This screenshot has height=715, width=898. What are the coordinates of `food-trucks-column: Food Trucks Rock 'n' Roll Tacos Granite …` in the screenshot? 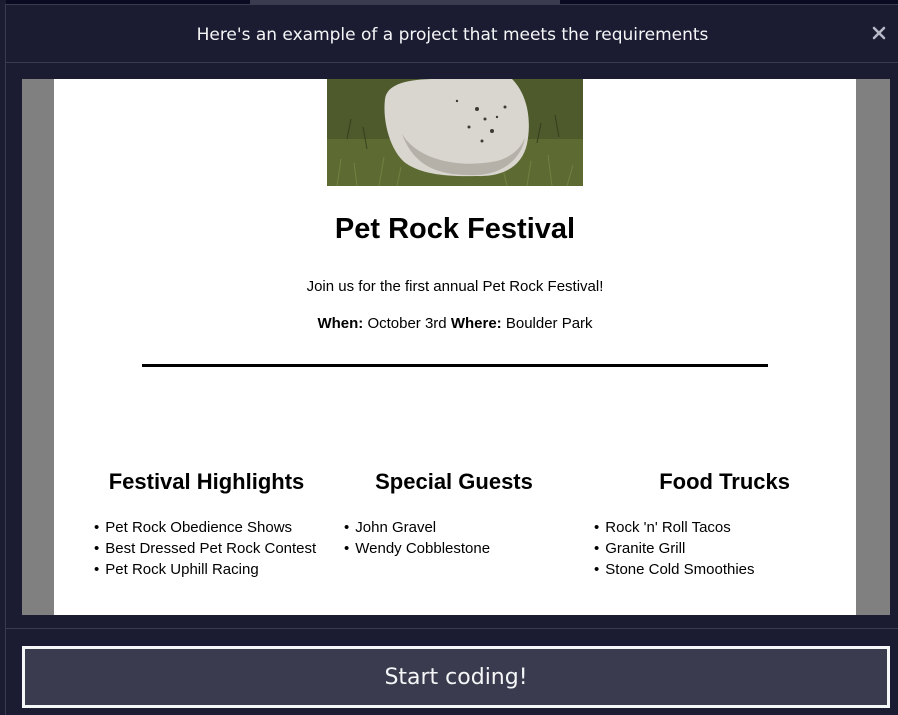 It's located at (705, 524).